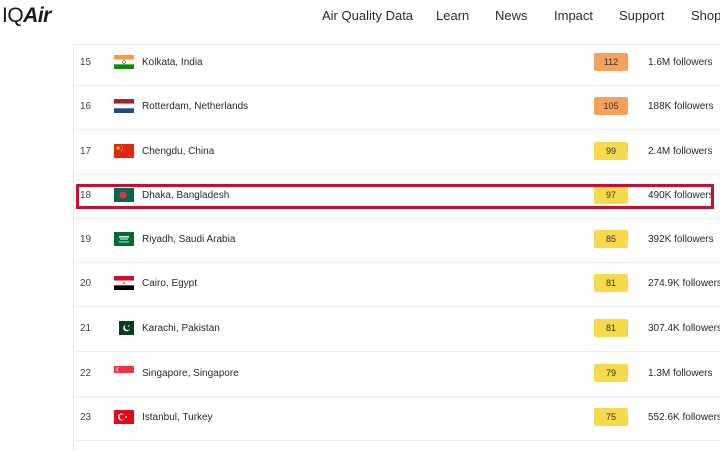 This screenshot has height=451, width=720. I want to click on city-row: 15 Kolkata, India 112 1.6M followers, so click(396, 64).